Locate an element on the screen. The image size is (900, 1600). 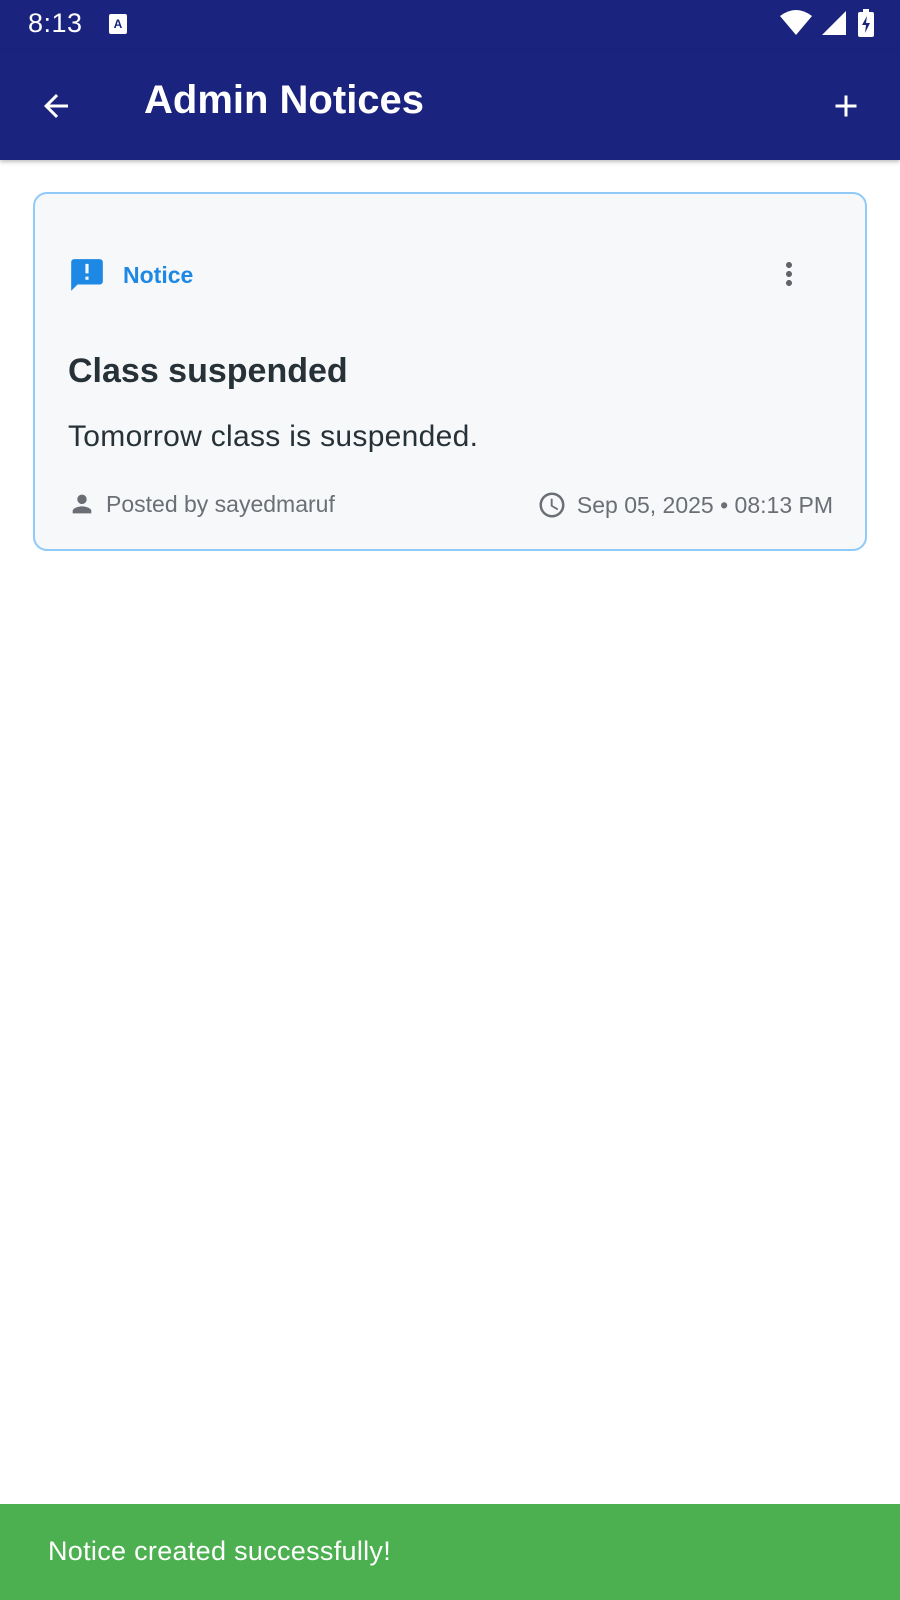
more-vert-icon is located at coordinates (789, 274).